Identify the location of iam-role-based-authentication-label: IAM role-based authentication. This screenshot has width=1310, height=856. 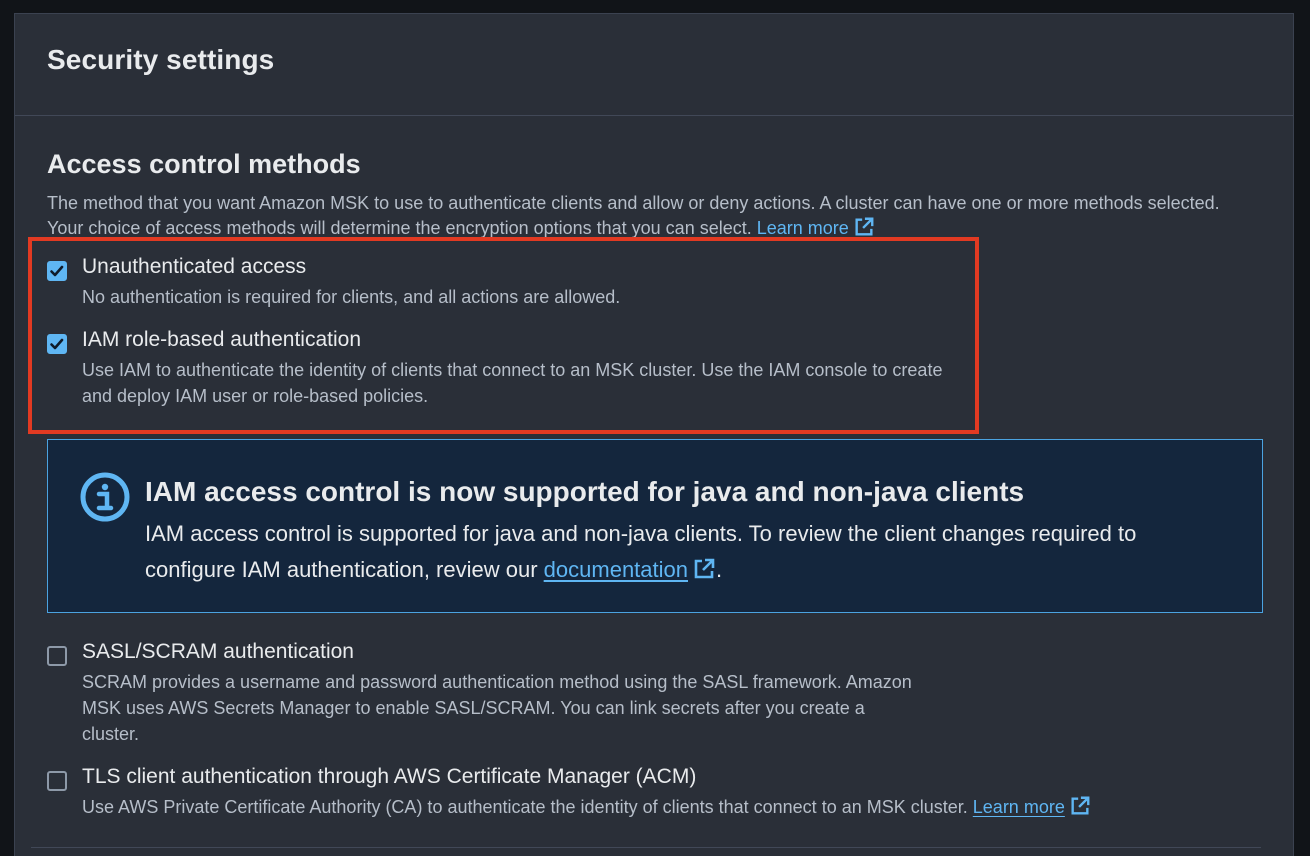
(221, 340).